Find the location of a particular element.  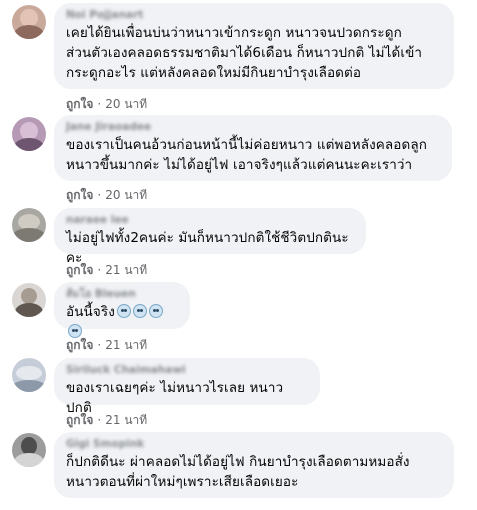

comment-author: Gigi Smopink is located at coordinates (254, 444).